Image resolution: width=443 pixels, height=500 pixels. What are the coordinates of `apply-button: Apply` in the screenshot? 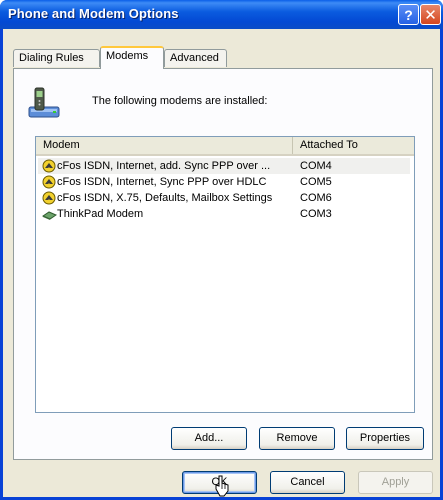 It's located at (395, 482).